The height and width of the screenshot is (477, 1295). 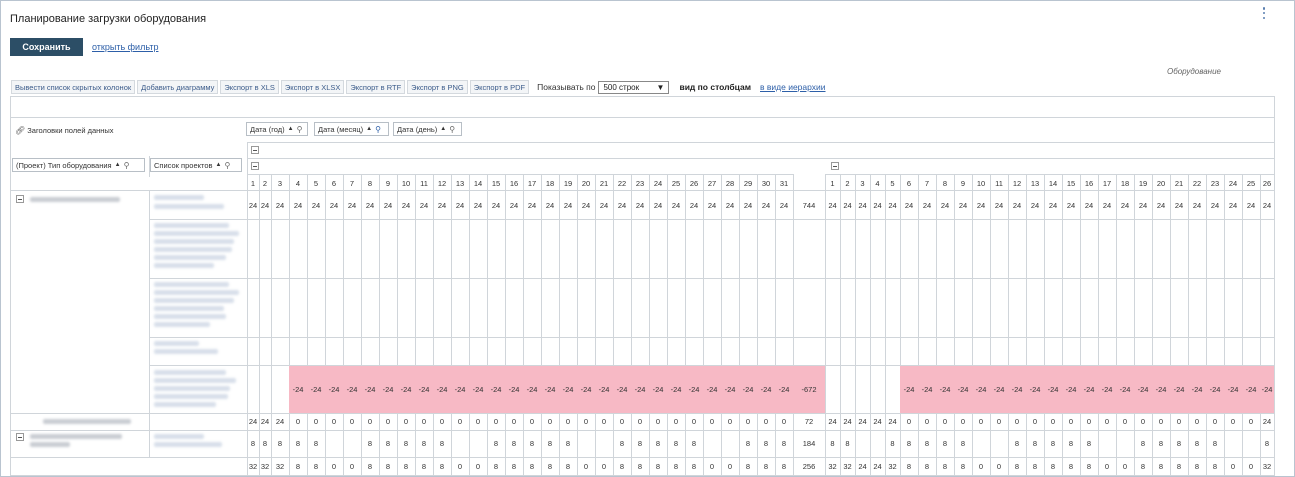 What do you see at coordinates (1215, 183) in the screenshot?
I see `day-header-june: 23` at bounding box center [1215, 183].